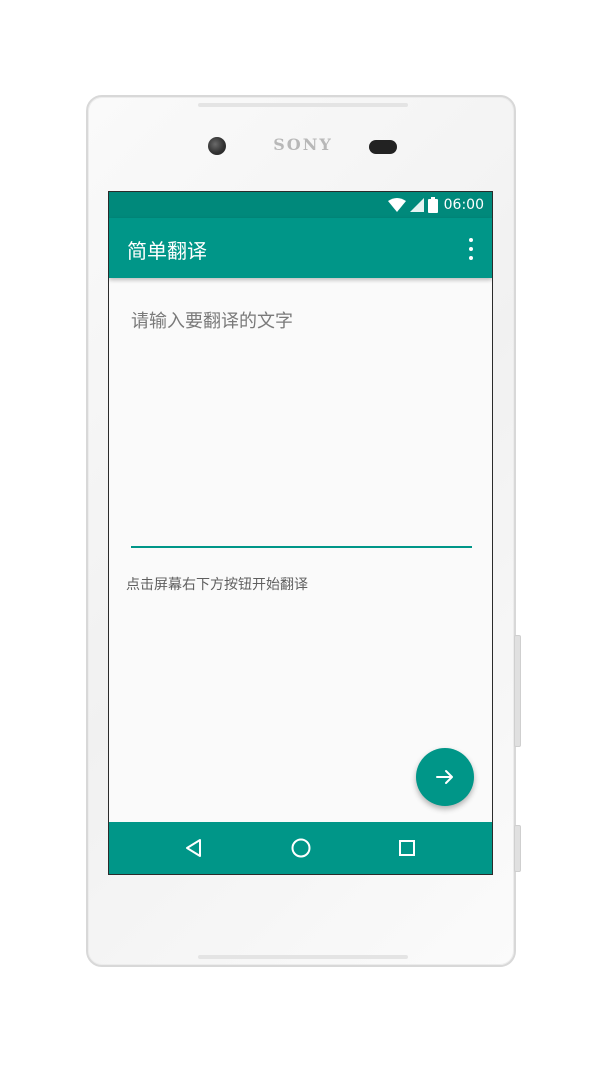  What do you see at coordinates (471, 249) in the screenshot?
I see `more-vert-icon` at bounding box center [471, 249].